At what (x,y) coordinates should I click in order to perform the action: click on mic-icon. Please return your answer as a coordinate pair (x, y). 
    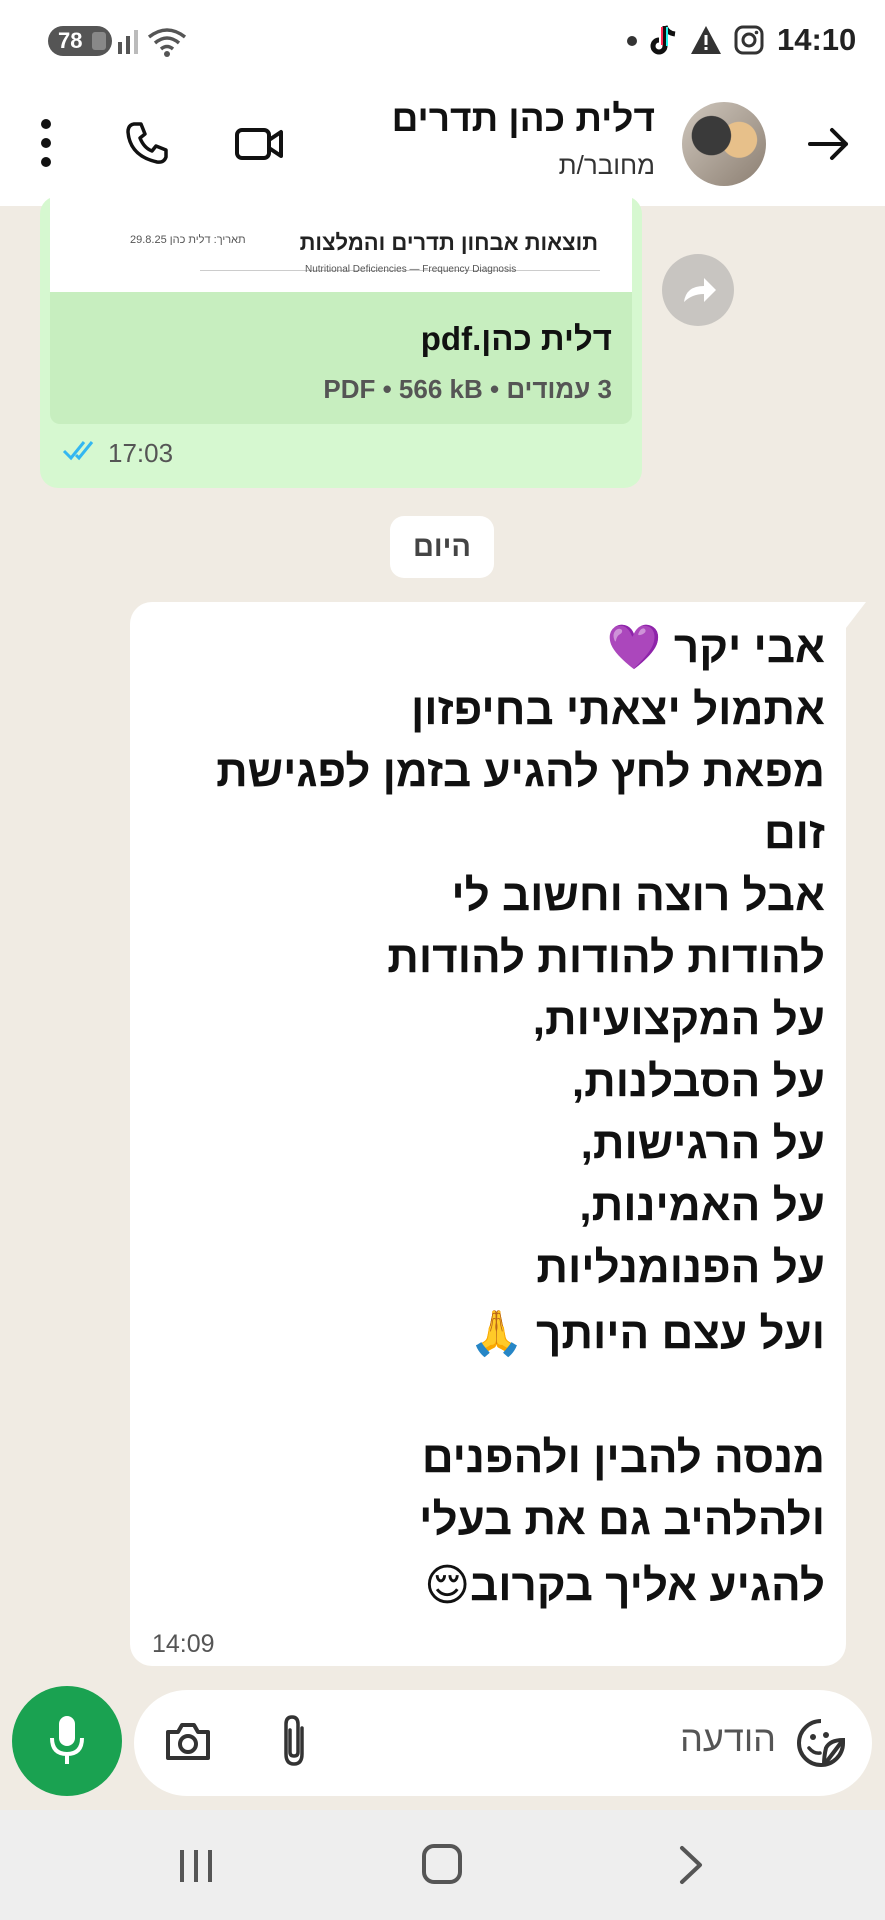
    Looking at the image, I should click on (67, 1740).